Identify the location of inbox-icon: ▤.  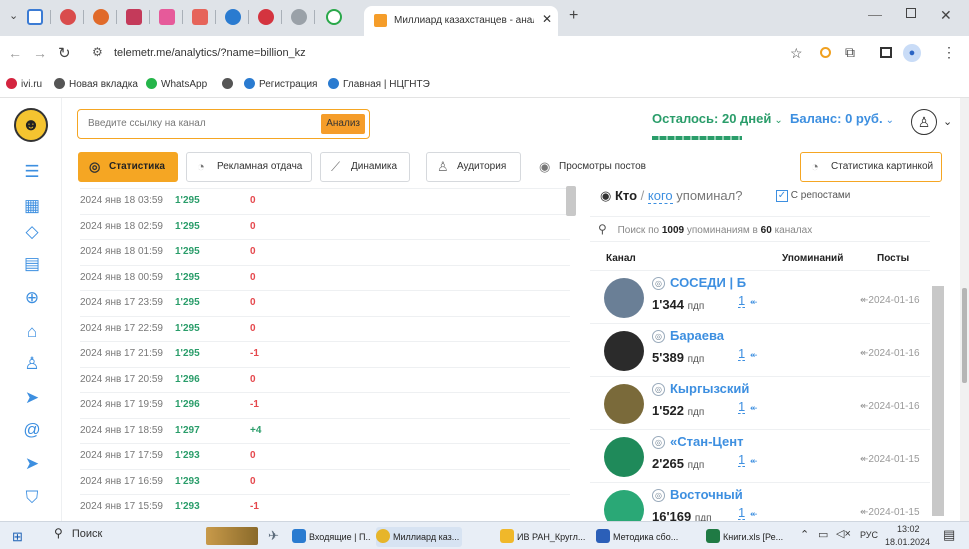
(32, 264).